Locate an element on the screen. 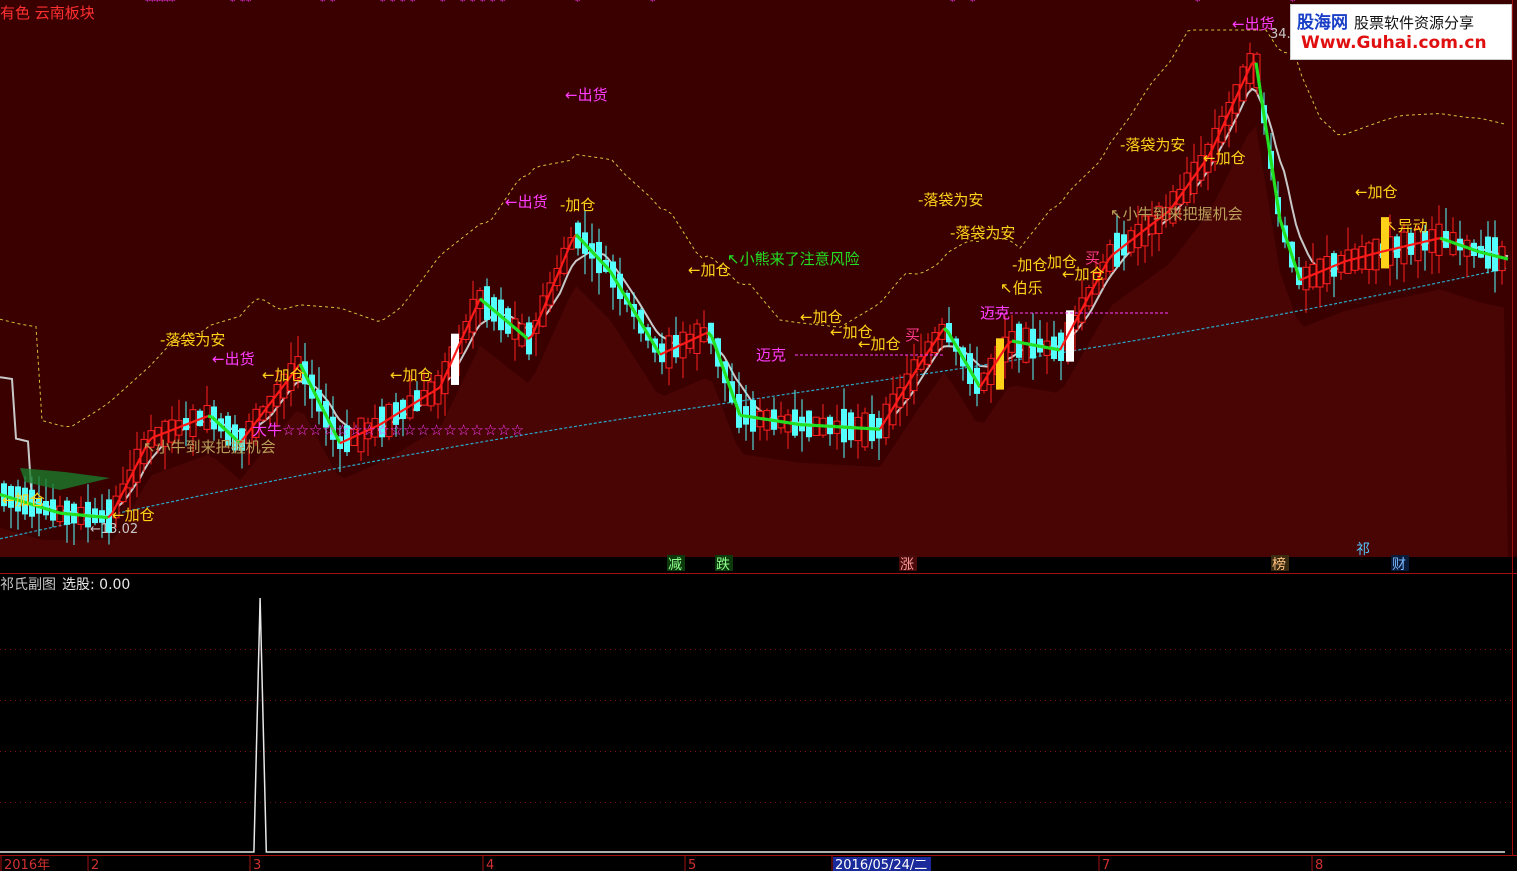 The image size is (1517, 871). chart-annotation: 买 is located at coordinates (912, 335).